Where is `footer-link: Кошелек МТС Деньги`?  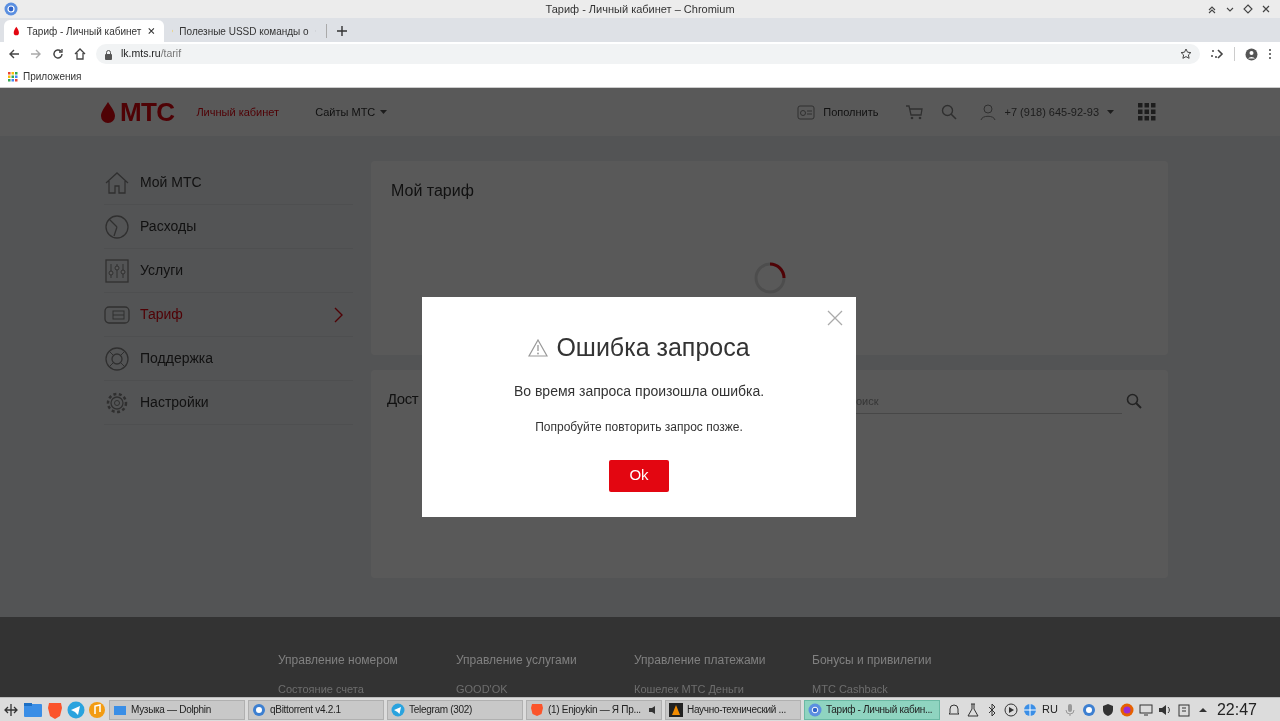 footer-link: Кошелек МТС Деньги is located at coordinates (723, 689).